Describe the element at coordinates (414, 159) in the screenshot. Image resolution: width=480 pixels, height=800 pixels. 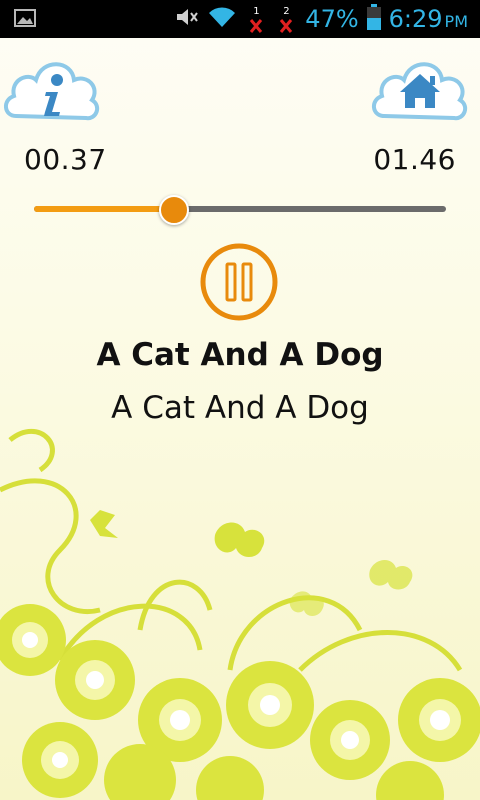
I see `total-time: 01.46` at that location.